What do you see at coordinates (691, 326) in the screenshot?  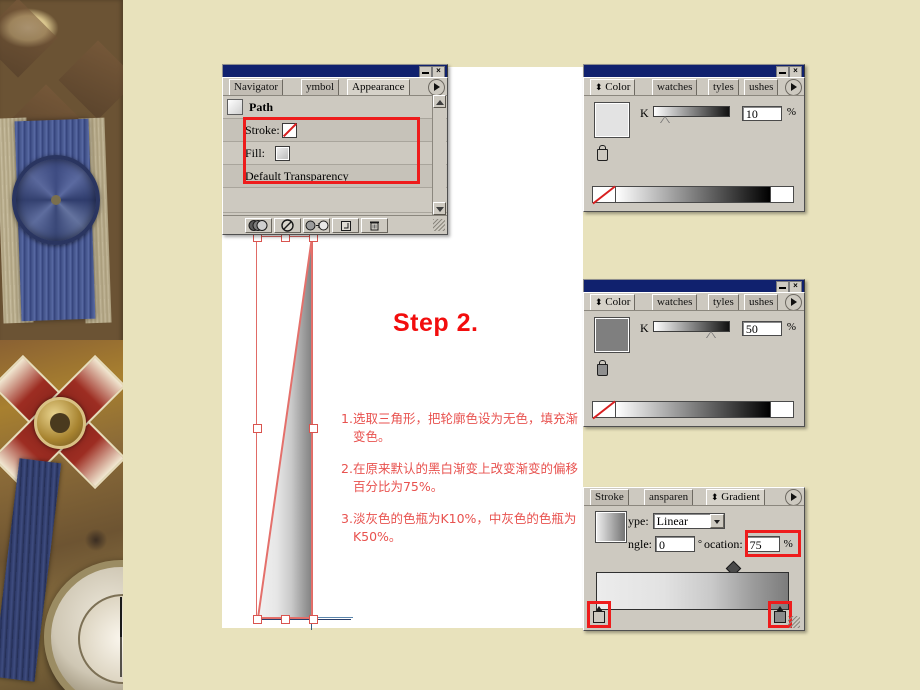 I see `k-slider-track` at bounding box center [691, 326].